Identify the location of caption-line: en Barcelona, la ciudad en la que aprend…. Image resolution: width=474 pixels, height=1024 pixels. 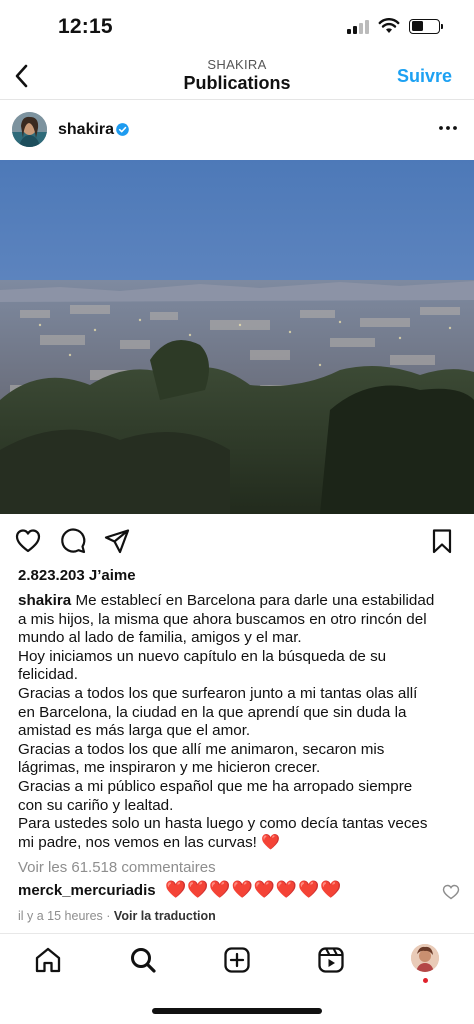
(212, 712).